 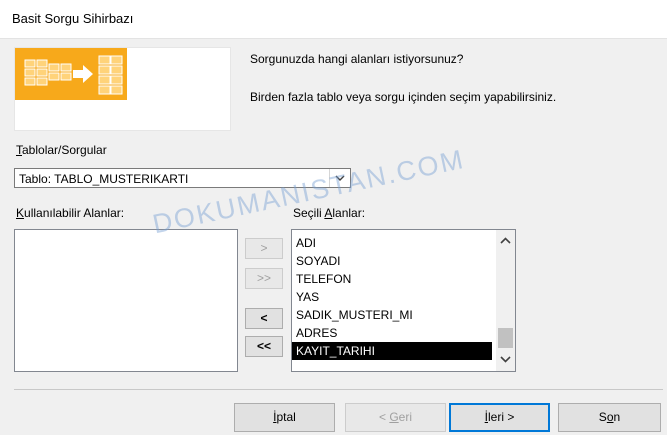 I want to click on dropdown-button, so click(x=339, y=178).